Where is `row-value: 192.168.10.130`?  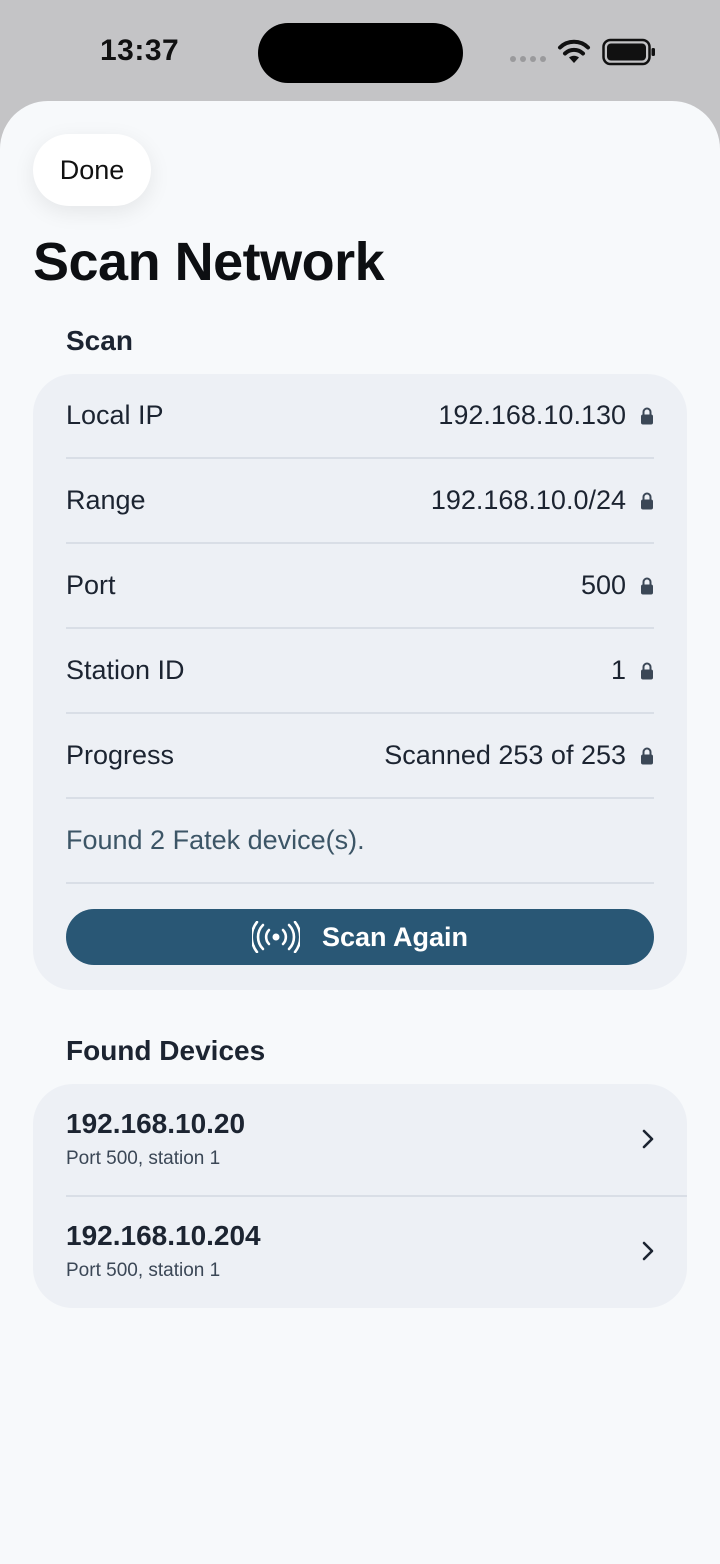 row-value: 192.168.10.130 is located at coordinates (532, 415).